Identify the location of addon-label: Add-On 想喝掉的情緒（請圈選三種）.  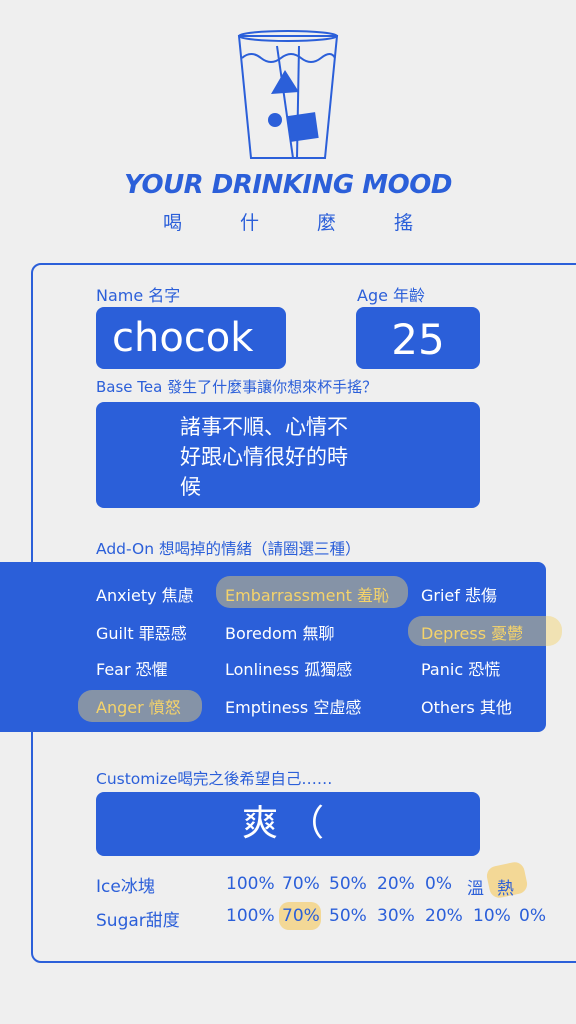
(228, 549).